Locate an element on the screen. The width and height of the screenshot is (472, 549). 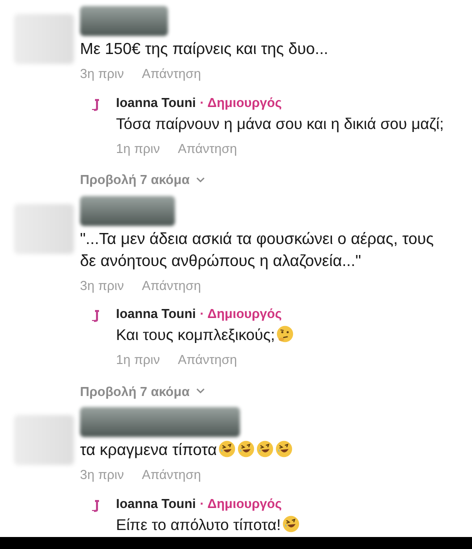
comment-text: "...Τα μεν άδεια ασκιά τα φουσκώνει ο αέρας, τους δε ανόητους ανθρώπους η αλαζονεία..." is located at coordinates (257, 251).